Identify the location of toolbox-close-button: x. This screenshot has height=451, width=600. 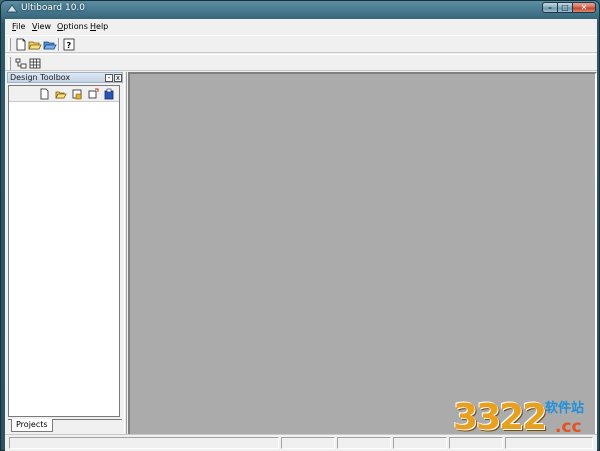
(118, 78).